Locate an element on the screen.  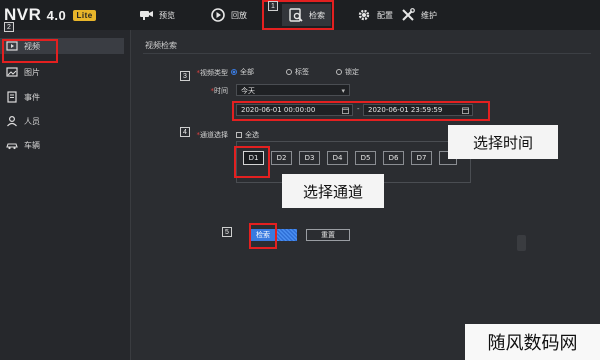
sidebar-item-label: 车辆 is located at coordinates (32, 145).